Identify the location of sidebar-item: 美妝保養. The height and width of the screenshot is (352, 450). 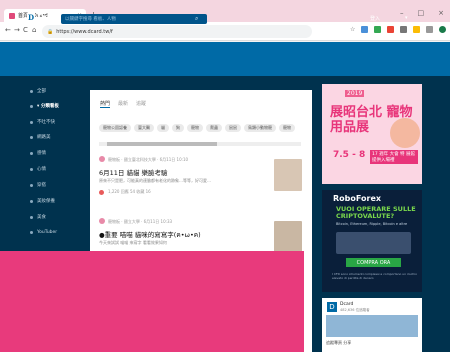
(42, 201).